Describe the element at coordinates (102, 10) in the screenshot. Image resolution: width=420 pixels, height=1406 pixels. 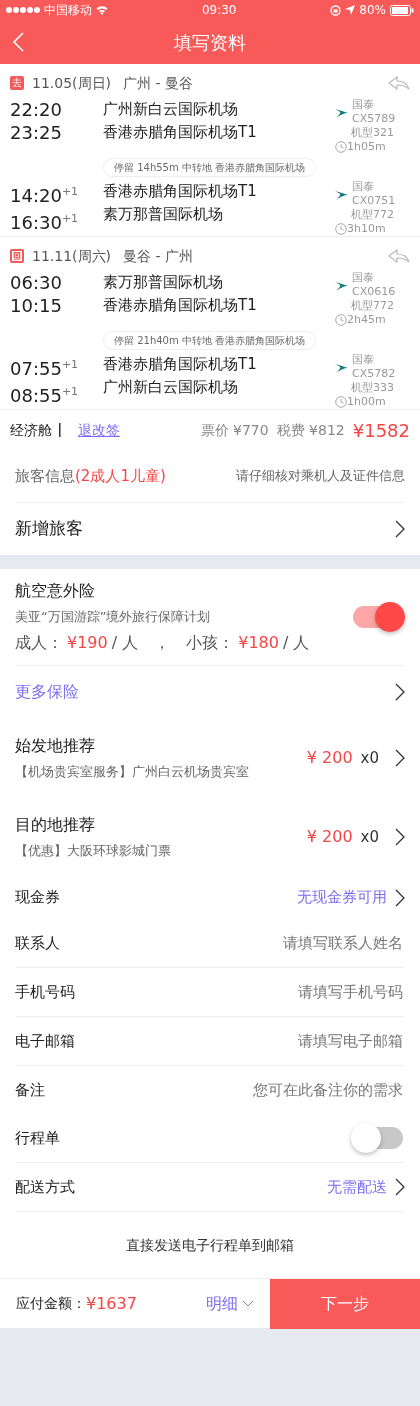
I see `wifi-icon` at that location.